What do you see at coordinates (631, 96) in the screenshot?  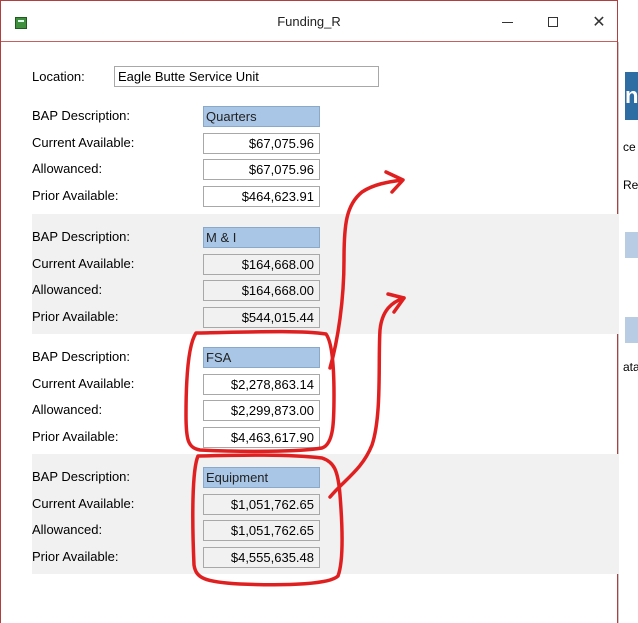 I see `background-window-header: ng` at bounding box center [631, 96].